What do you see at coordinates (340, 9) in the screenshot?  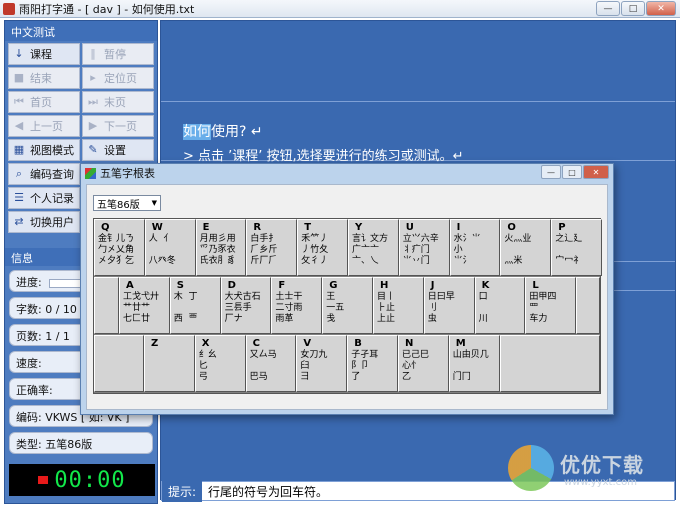 I see `title-bar: 雨阳打字通 - [ dav ] - 如何使用.txt — □ ✕` at bounding box center [340, 9].